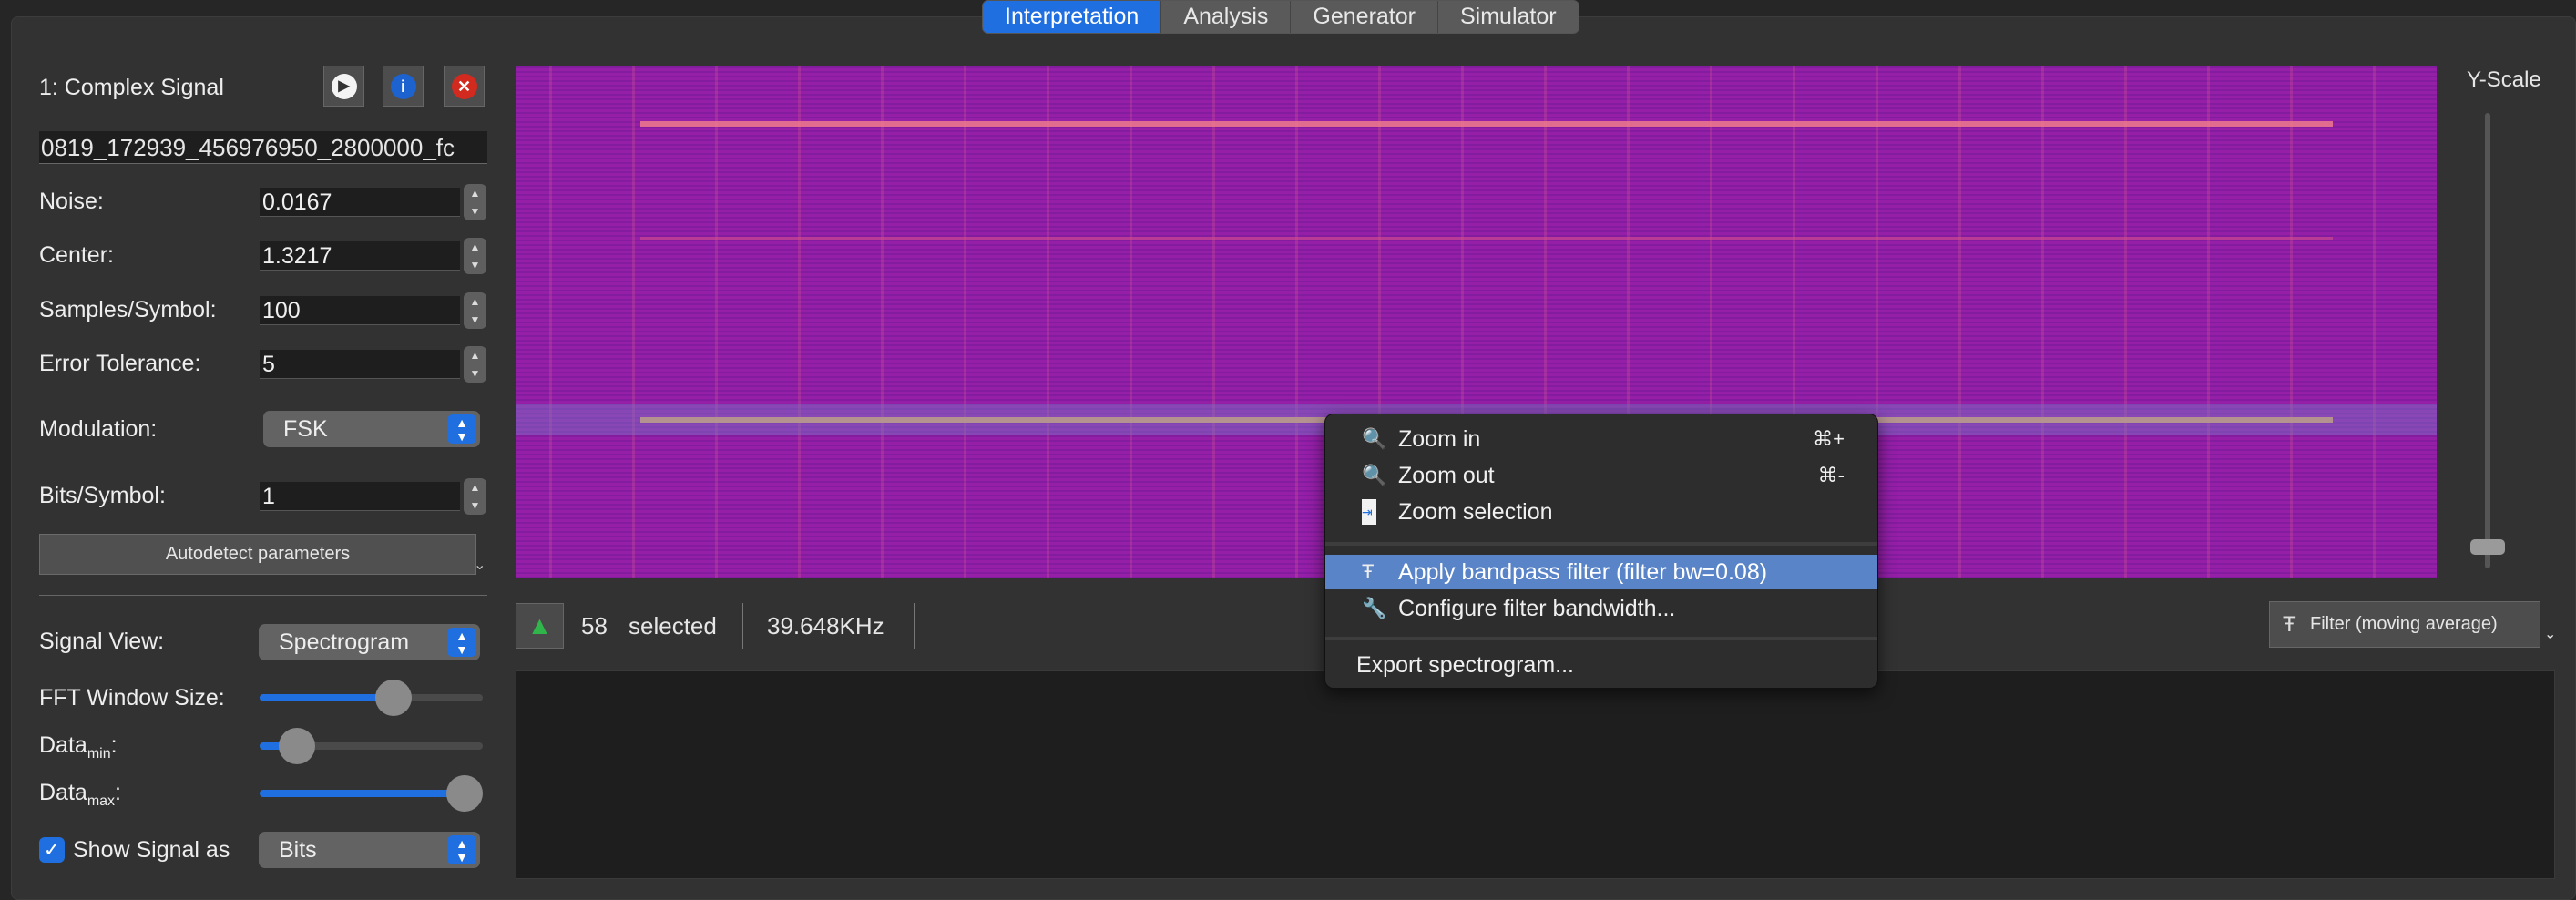  I want to click on menu-label: Zoom out, so click(1446, 476).